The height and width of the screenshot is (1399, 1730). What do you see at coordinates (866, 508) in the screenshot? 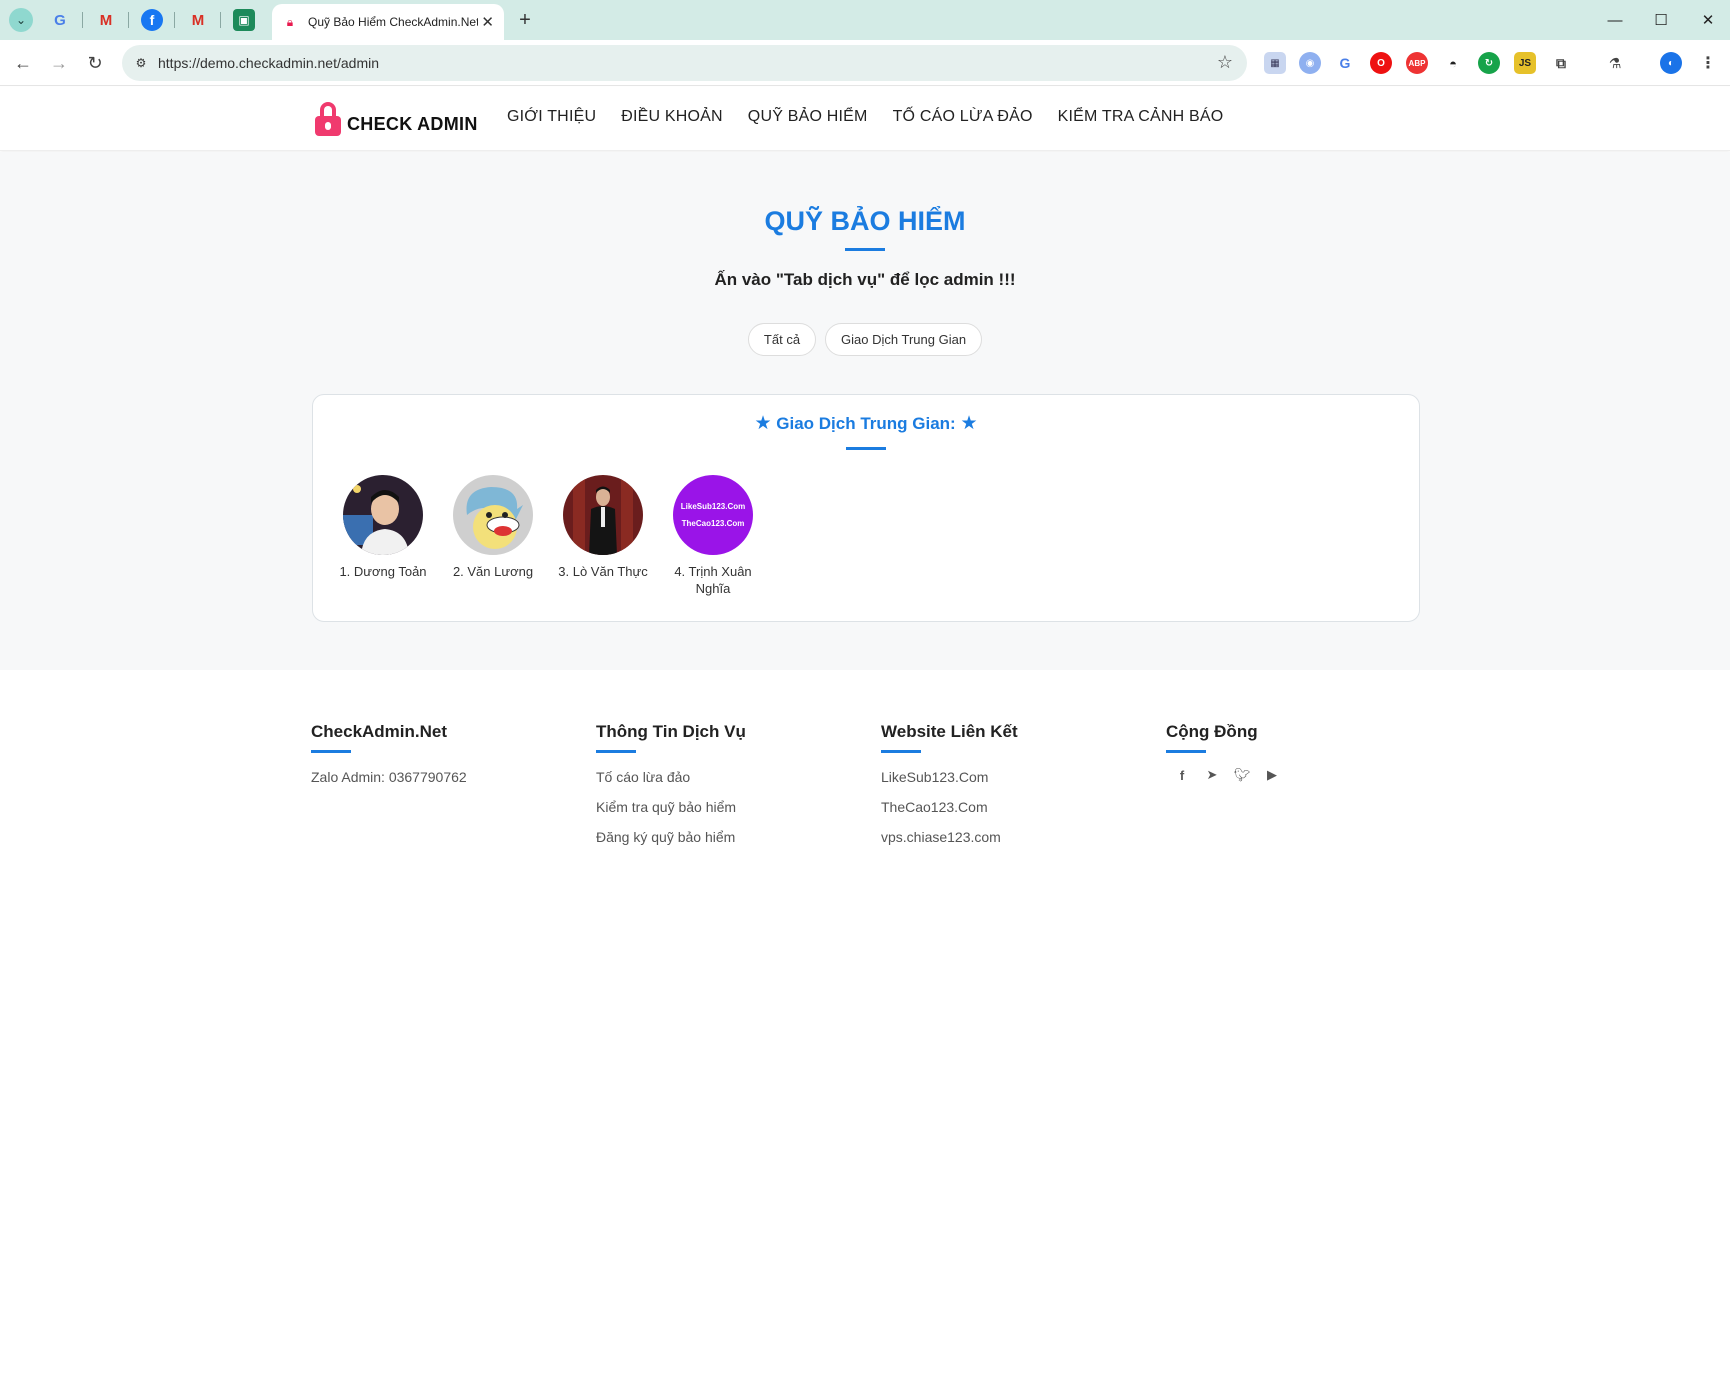
I see `admin-group-card: ★ Giao Dịch Trung Gian: ★ 1. Dương Toản` at bounding box center [866, 508].